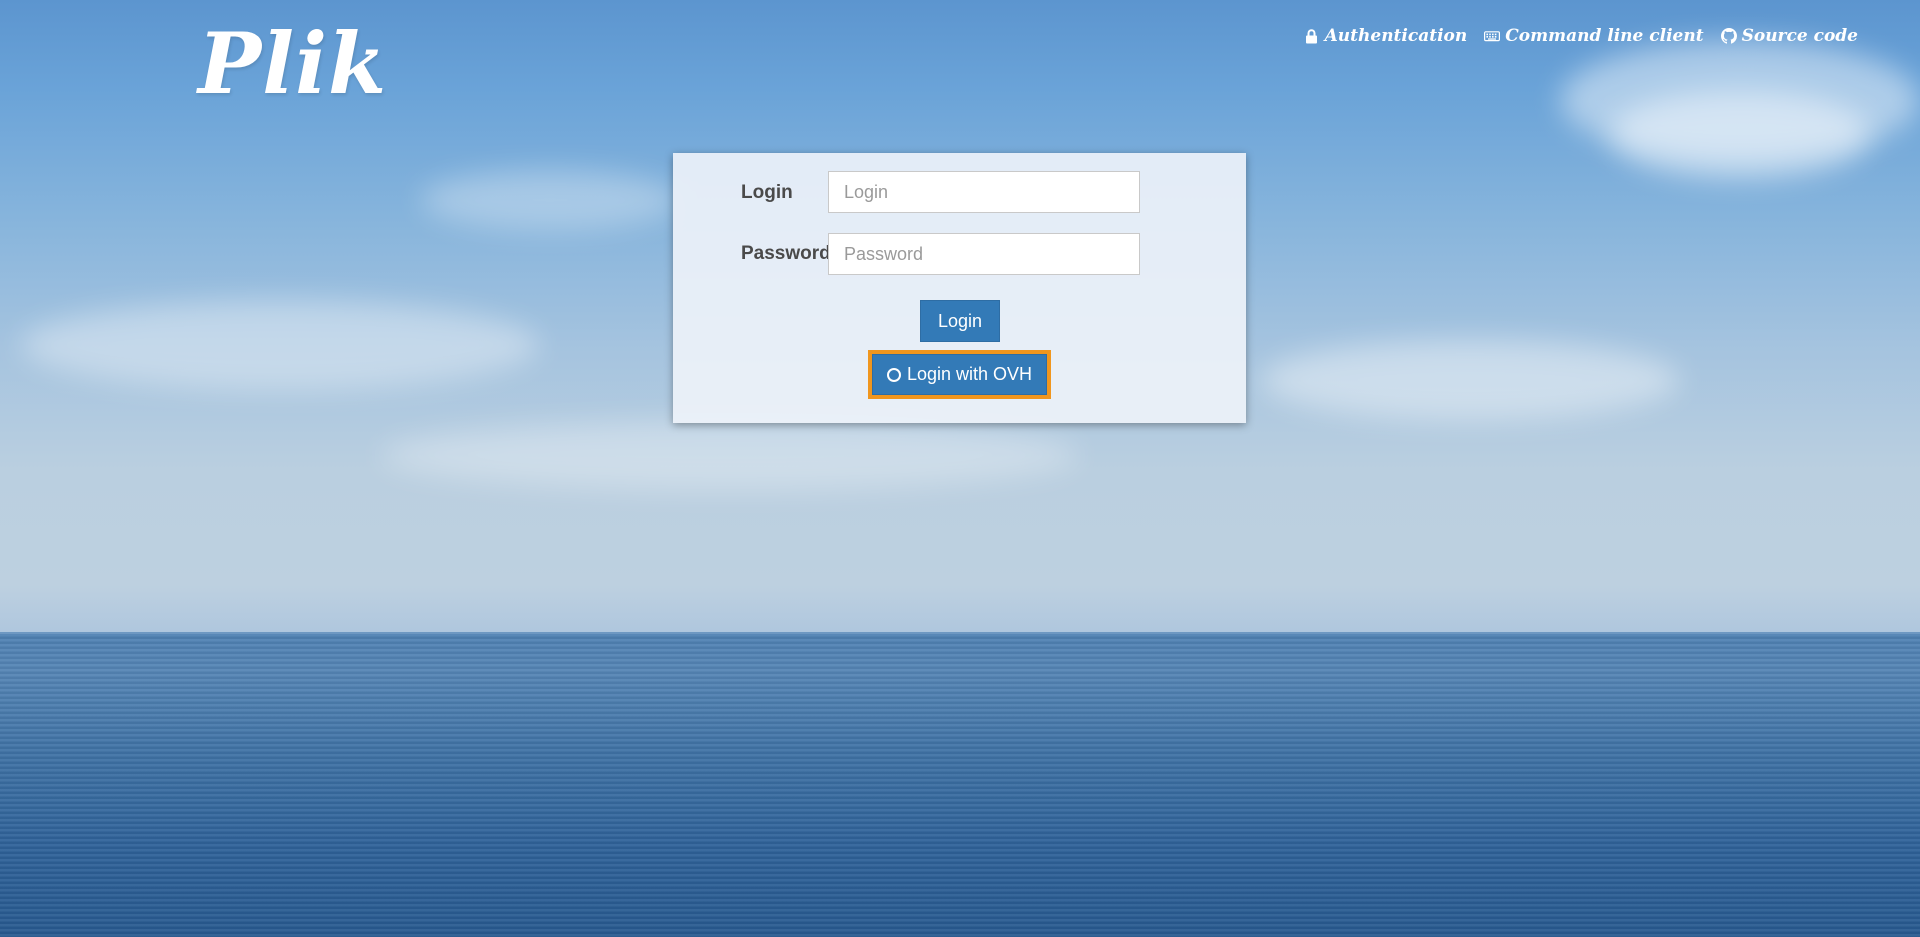 Image resolution: width=1920 pixels, height=937 pixels. Describe the element at coordinates (1312, 36) in the screenshot. I see `lock-icon` at that location.